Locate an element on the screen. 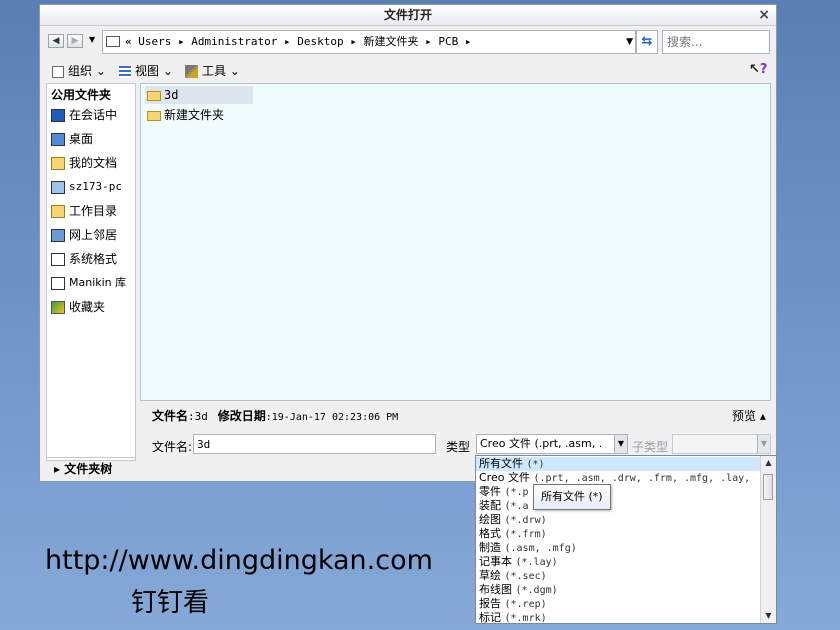  watermark-text: 钉钉看 is located at coordinates (170, 603).